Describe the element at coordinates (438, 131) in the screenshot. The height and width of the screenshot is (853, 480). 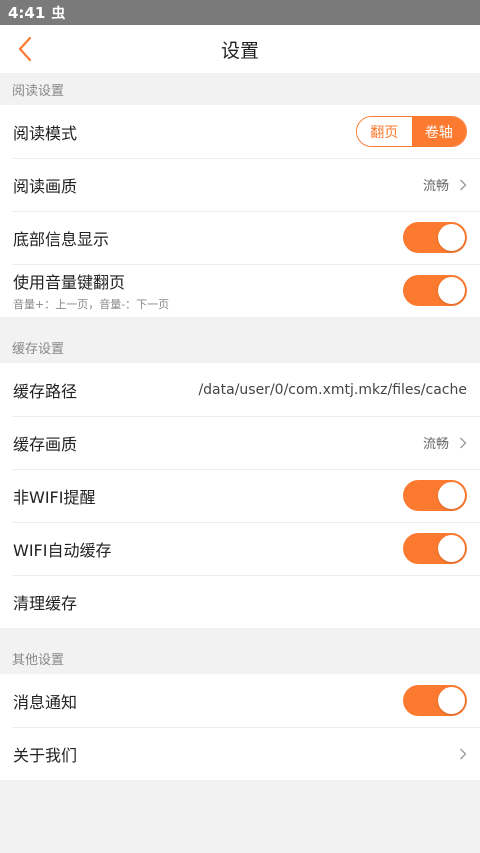
I see `mode-option-scroll: 卷轴` at that location.